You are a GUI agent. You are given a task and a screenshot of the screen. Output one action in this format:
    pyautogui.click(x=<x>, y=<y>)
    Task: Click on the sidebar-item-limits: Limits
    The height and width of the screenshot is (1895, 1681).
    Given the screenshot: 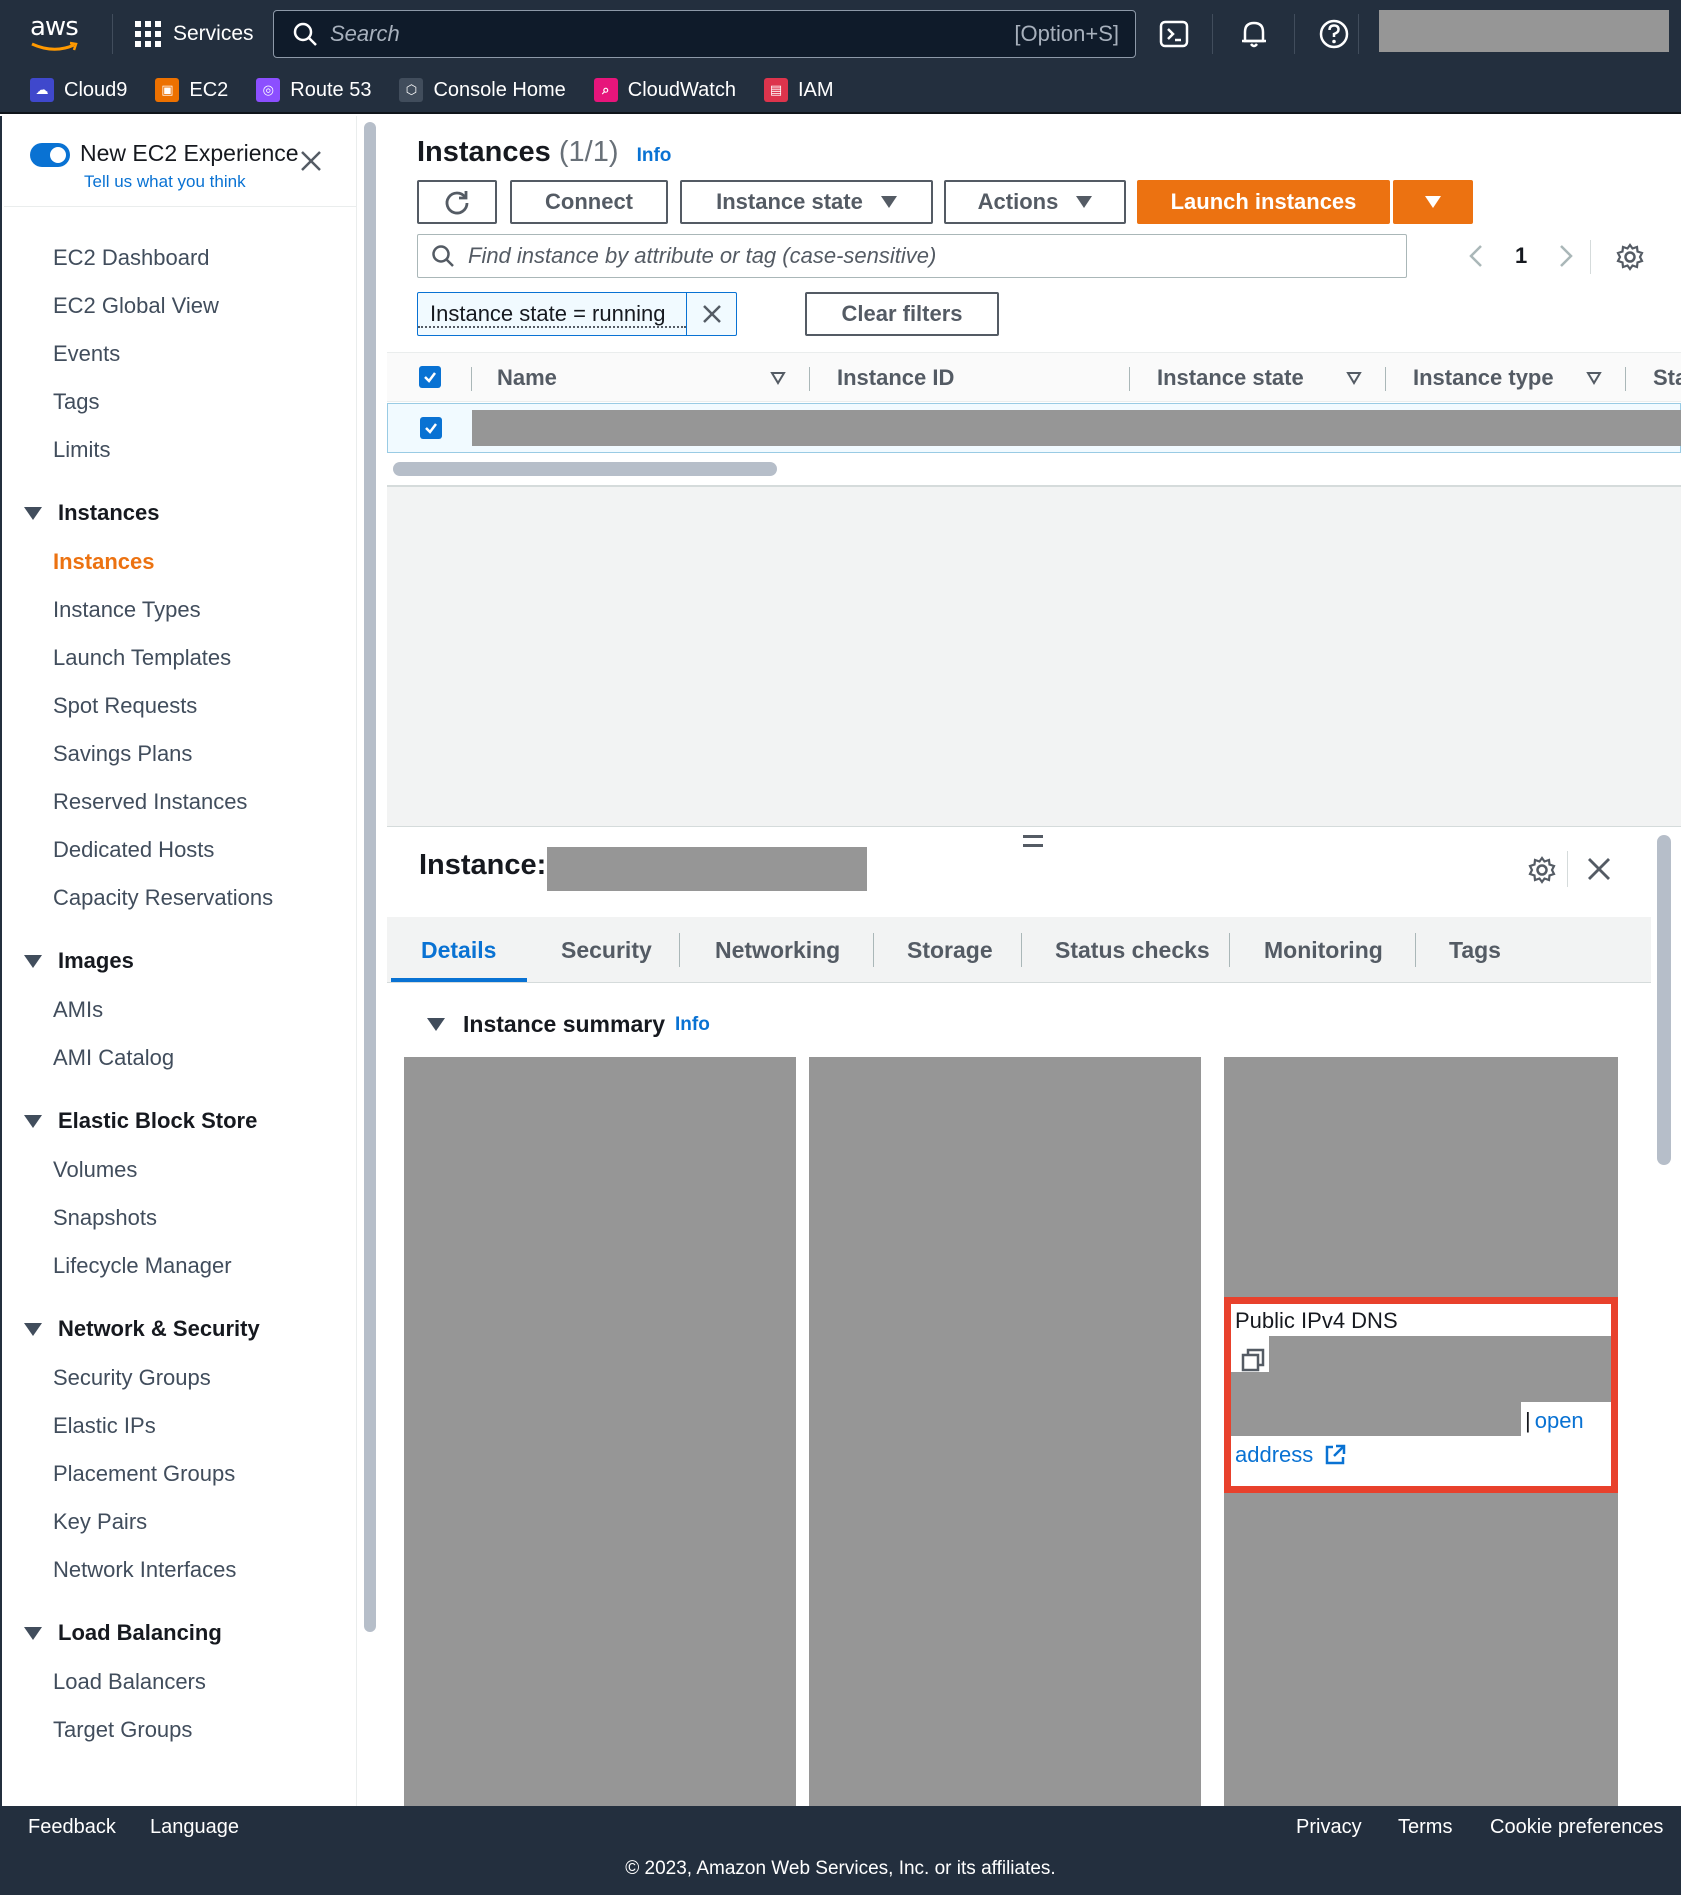 What is the action you would take?
    pyautogui.click(x=179, y=450)
    